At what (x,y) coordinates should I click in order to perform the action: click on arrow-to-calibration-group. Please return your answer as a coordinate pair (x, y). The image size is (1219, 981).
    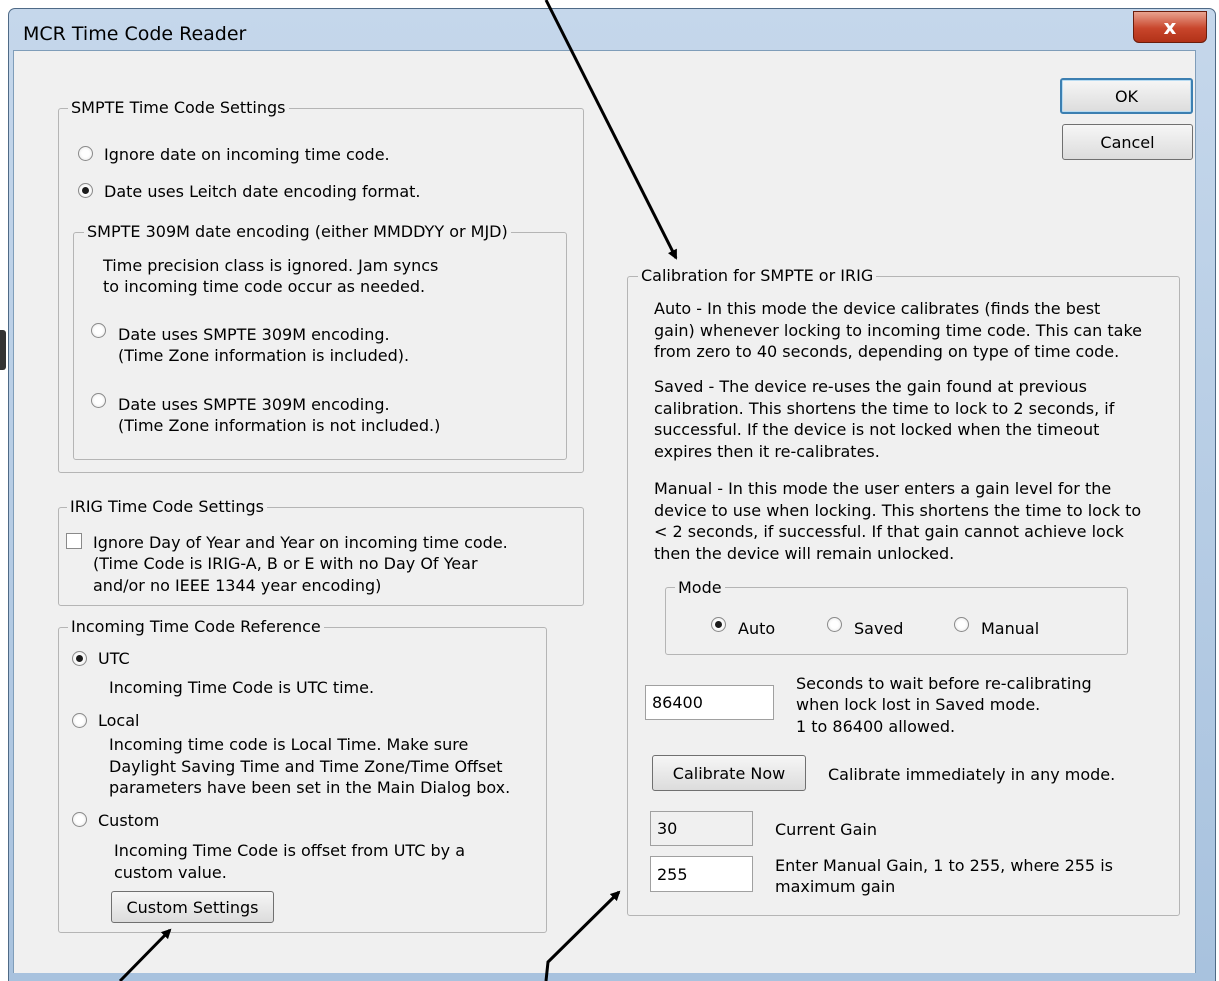
    Looking at the image, I should click on (611, 130).